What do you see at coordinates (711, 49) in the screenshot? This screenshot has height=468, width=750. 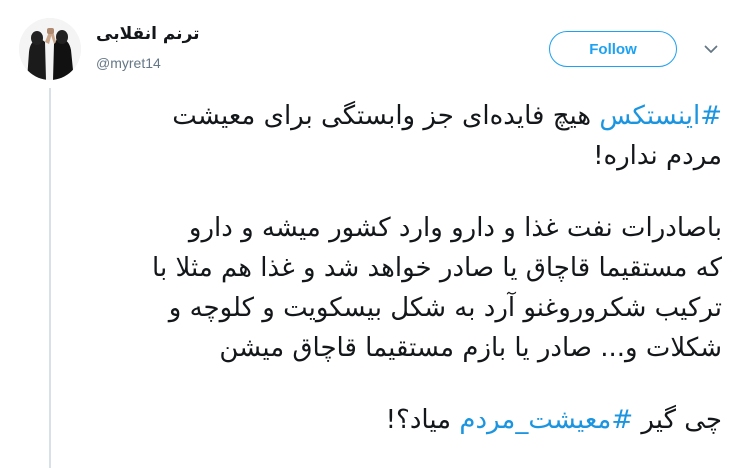 I see `chevron-down-icon` at bounding box center [711, 49].